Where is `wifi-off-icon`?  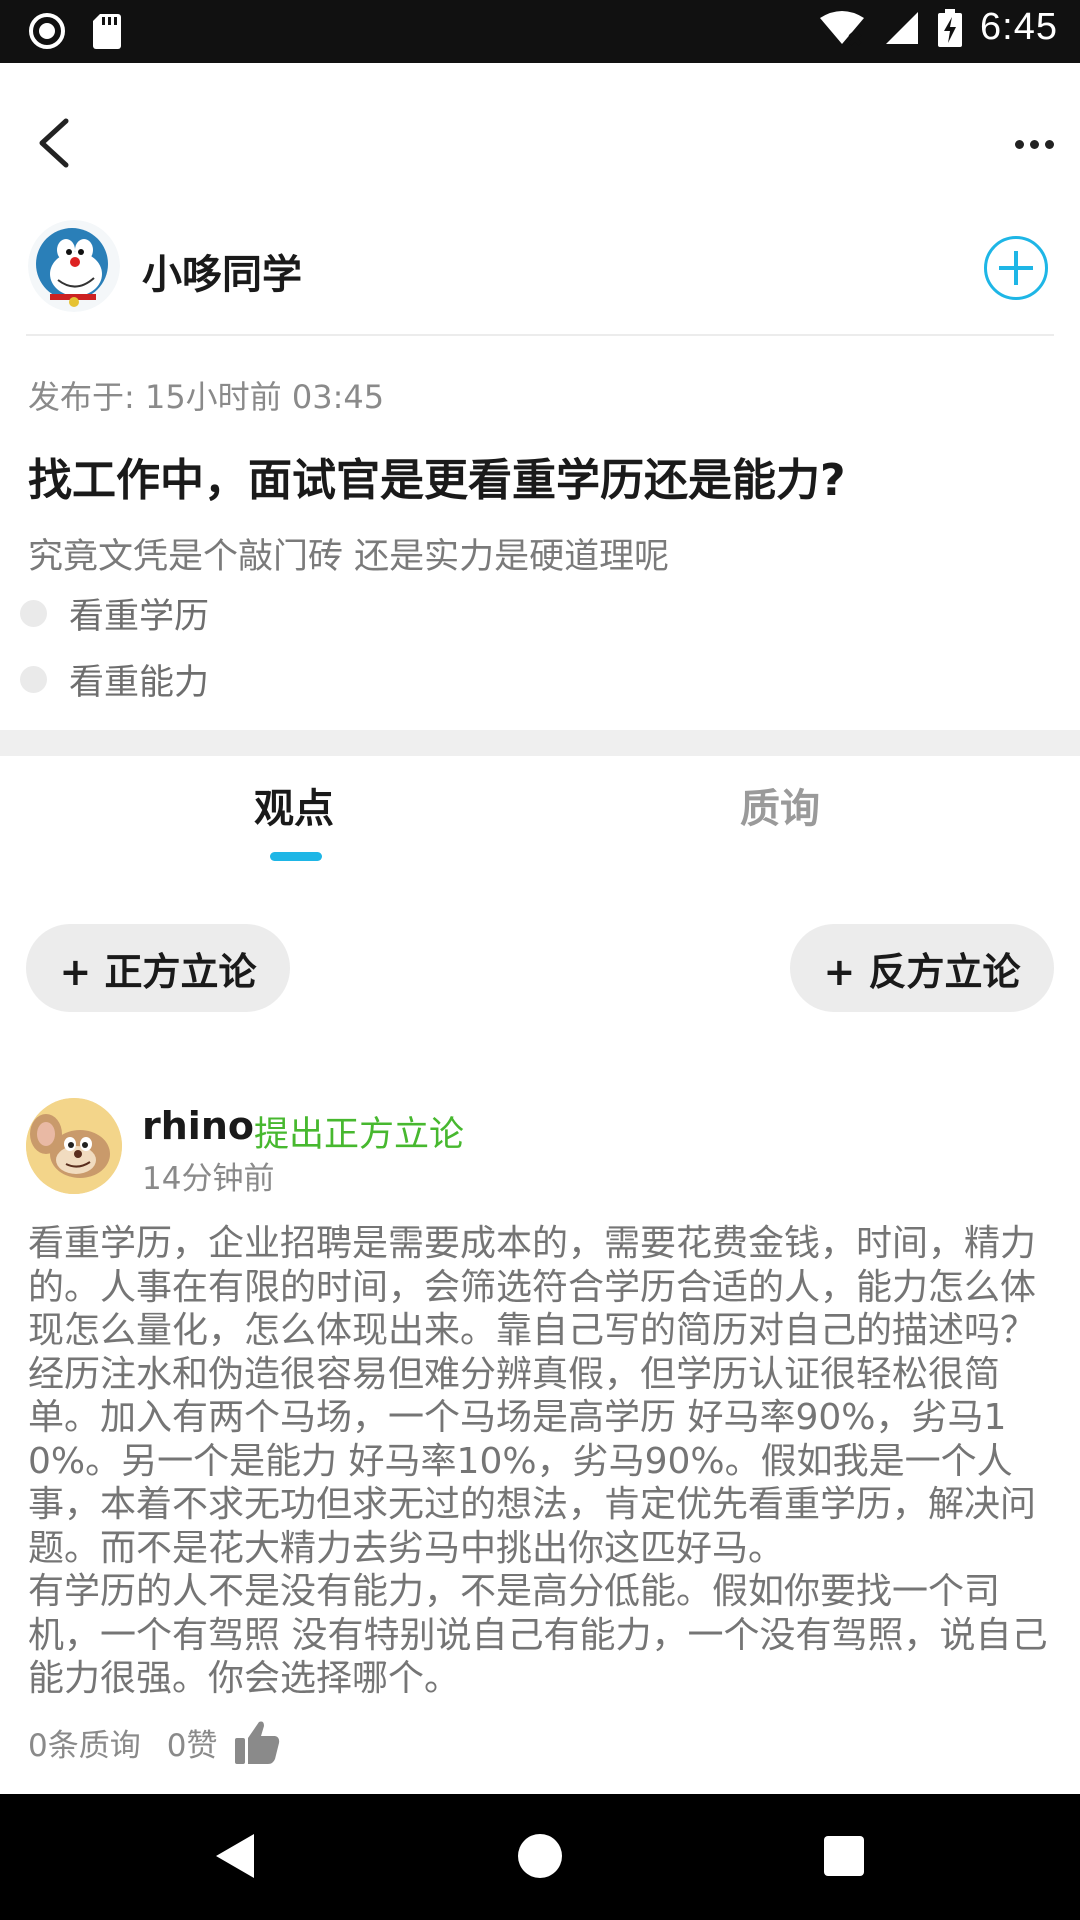 wifi-off-icon is located at coordinates (842, 27).